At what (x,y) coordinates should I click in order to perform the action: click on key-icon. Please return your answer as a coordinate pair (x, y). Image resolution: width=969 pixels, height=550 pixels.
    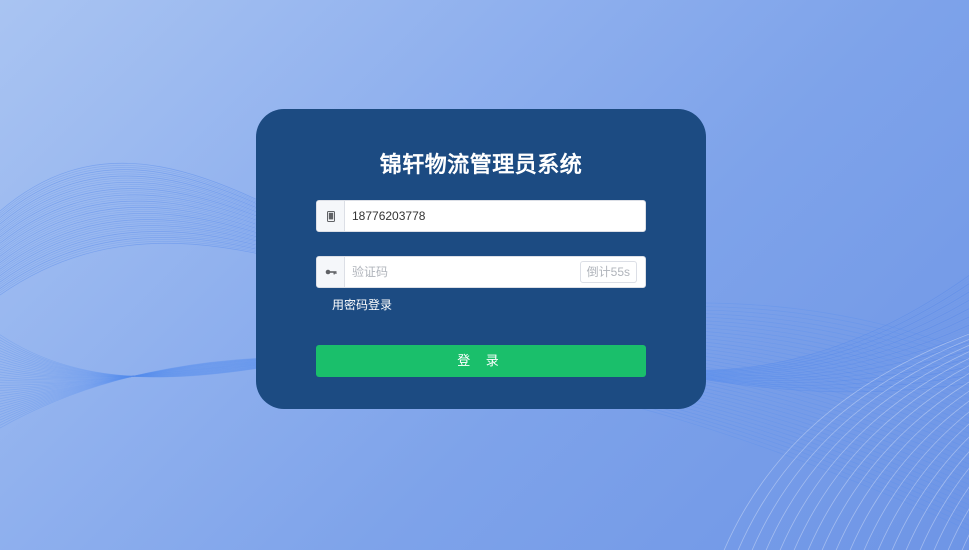
    Looking at the image, I should click on (331, 272).